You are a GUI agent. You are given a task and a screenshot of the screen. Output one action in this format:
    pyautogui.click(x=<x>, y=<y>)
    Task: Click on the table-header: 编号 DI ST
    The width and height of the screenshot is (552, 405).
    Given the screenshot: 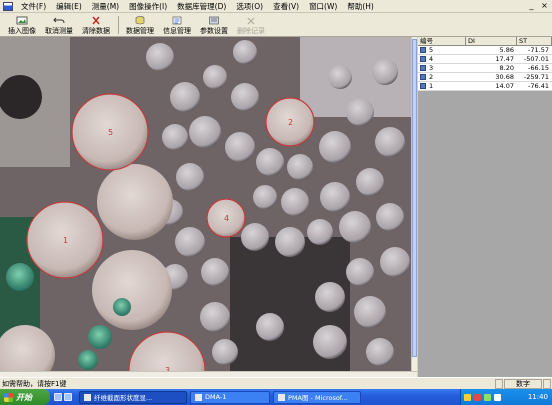 What is the action you would take?
    pyautogui.click(x=485, y=41)
    